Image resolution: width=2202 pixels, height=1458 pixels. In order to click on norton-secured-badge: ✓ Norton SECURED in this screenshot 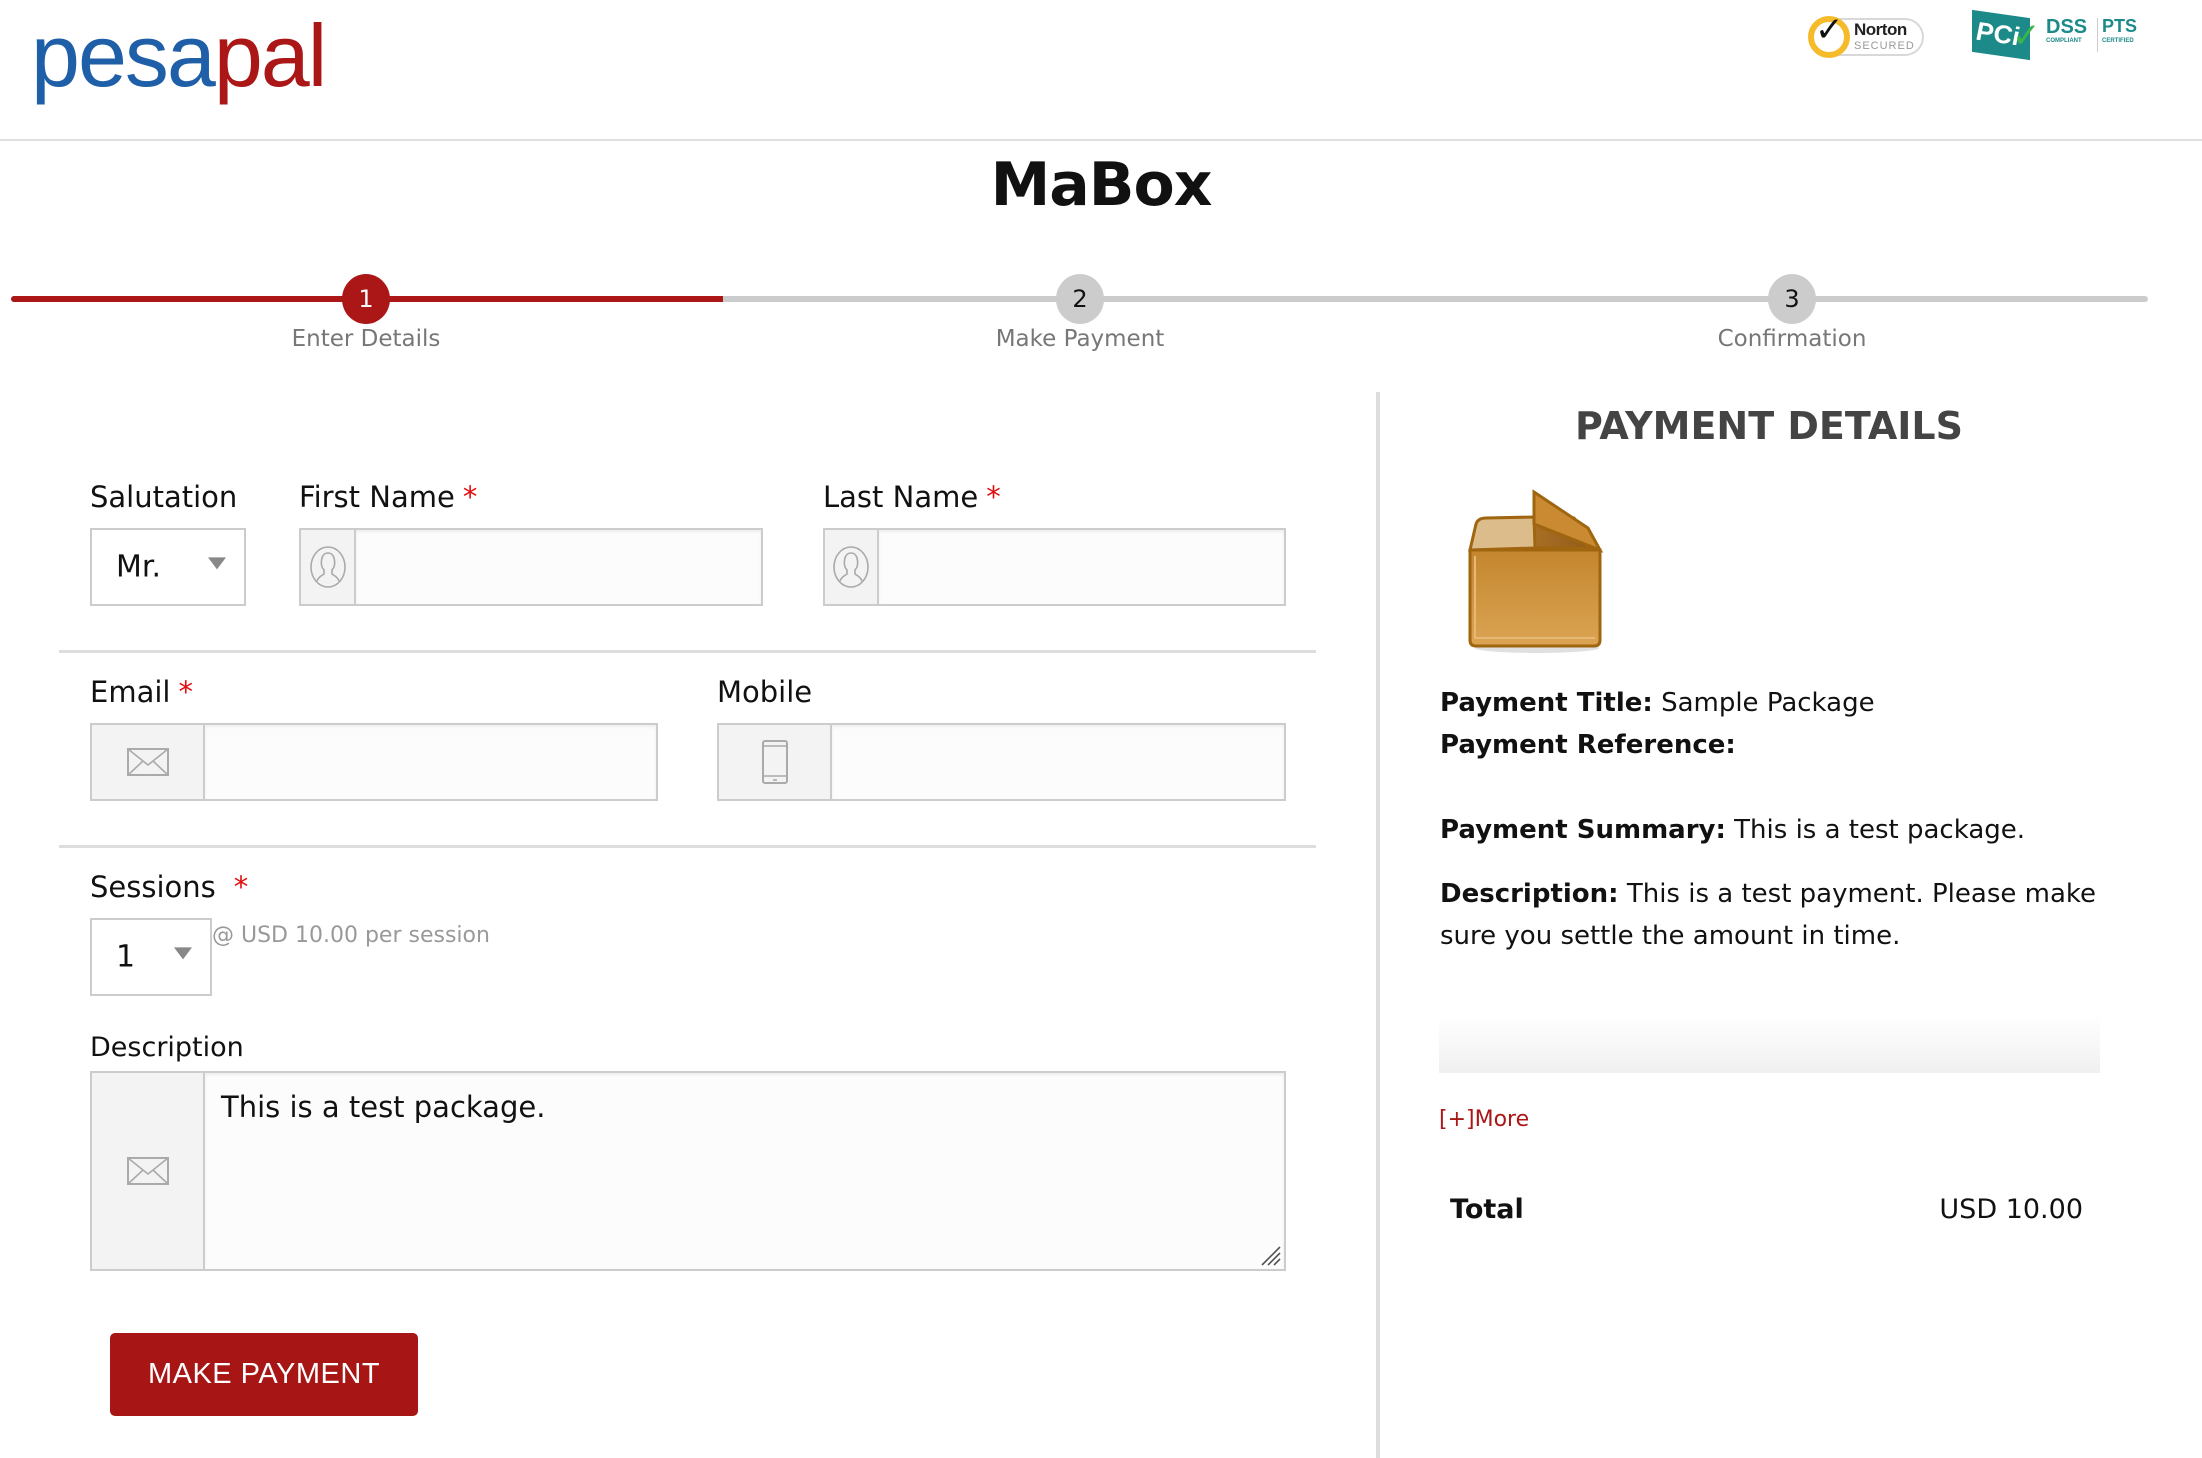, I will do `click(1866, 35)`.